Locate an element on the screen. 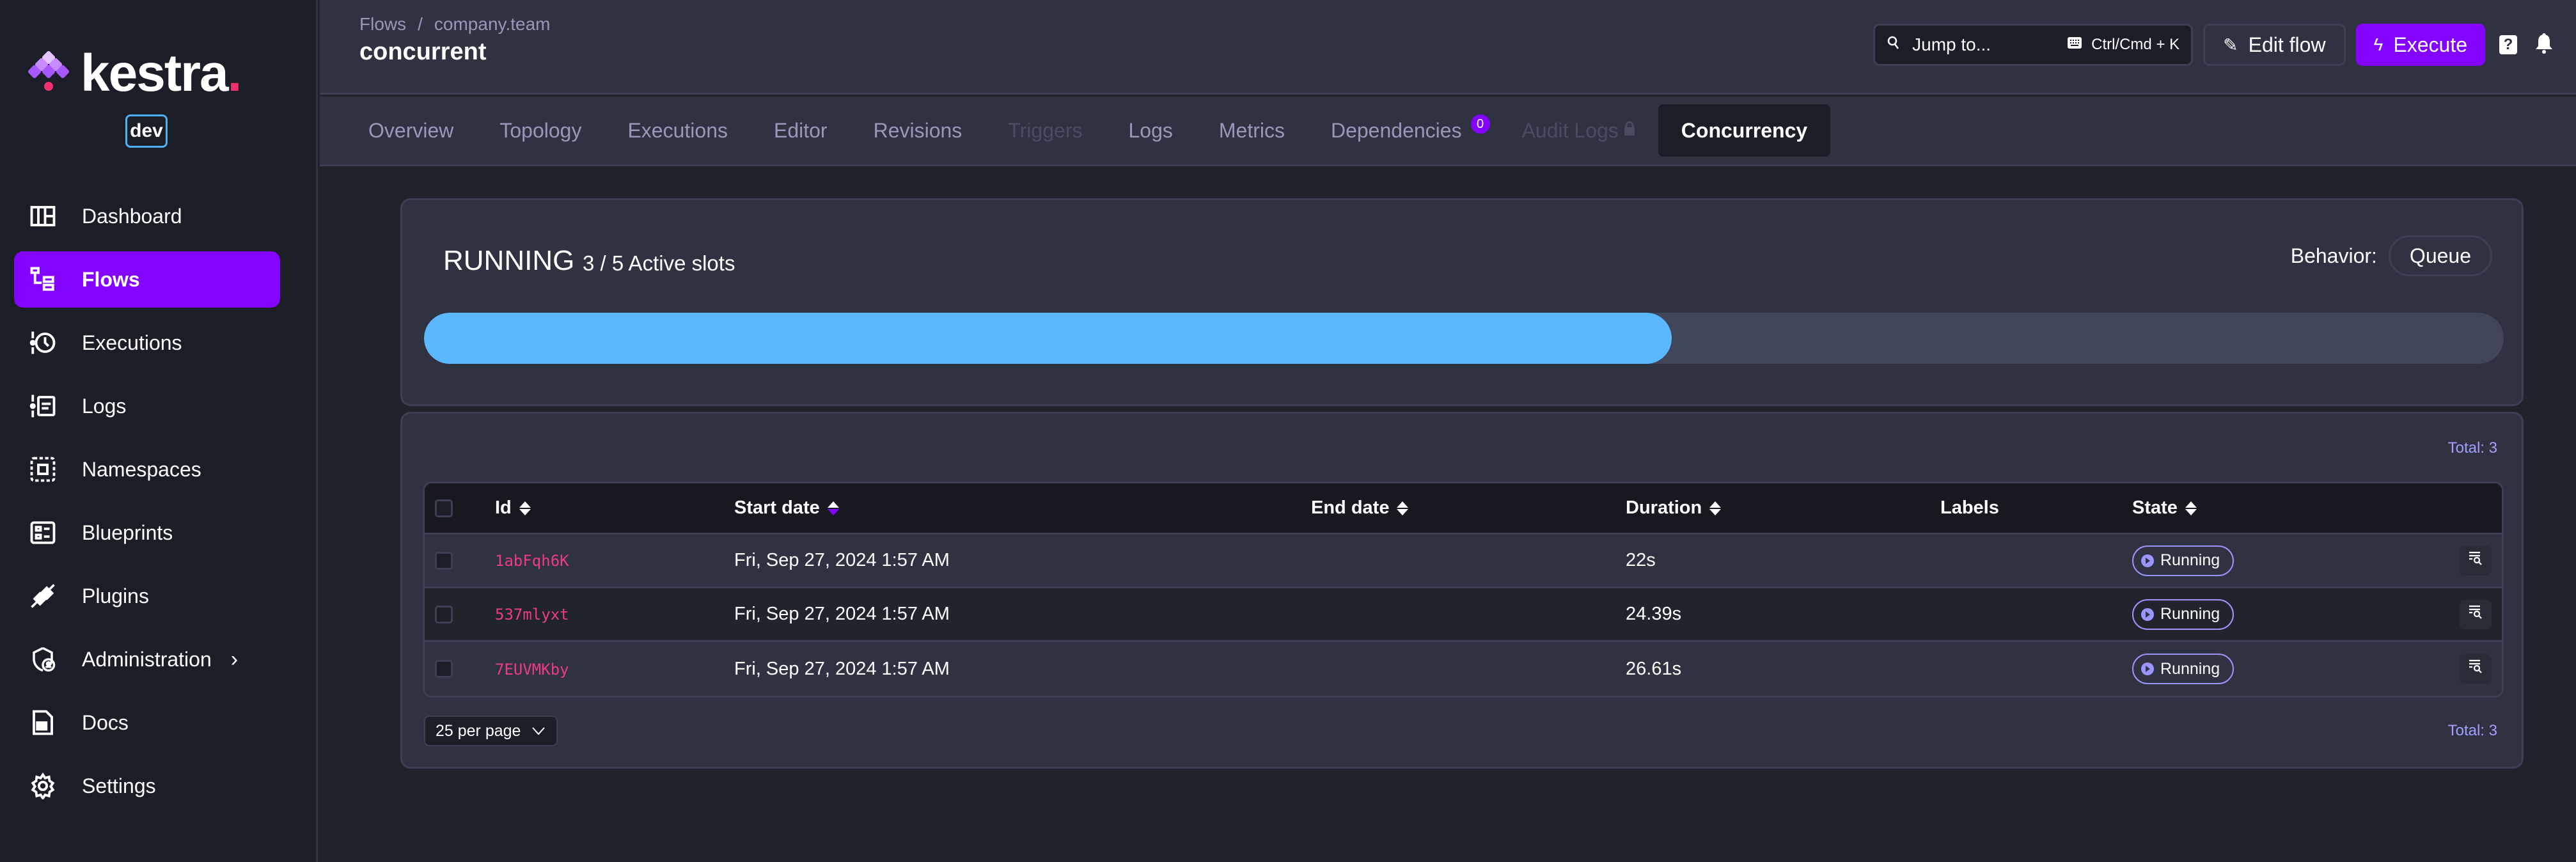 Image resolution: width=2576 pixels, height=862 pixels. tab-label: Editor is located at coordinates (800, 130).